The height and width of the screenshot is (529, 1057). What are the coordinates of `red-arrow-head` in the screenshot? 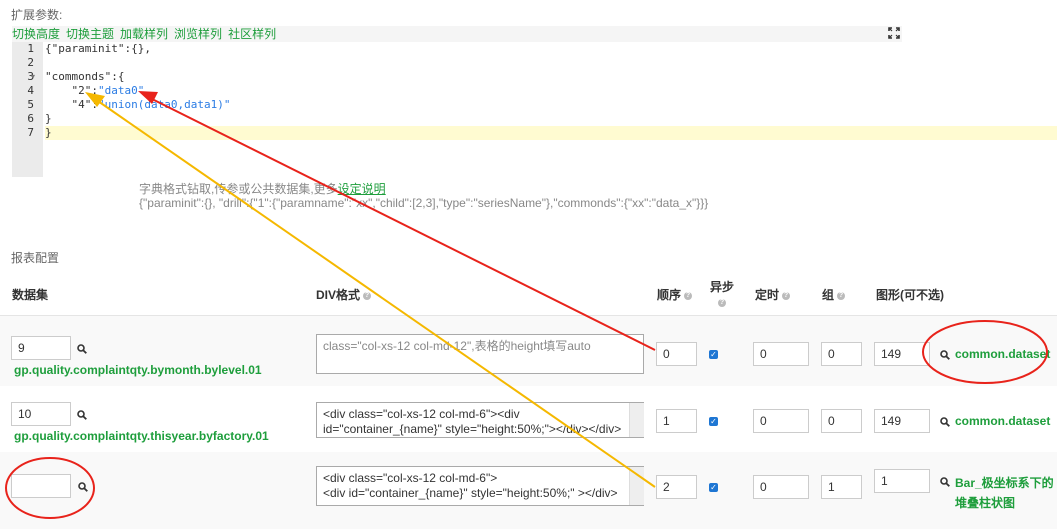 It's located at (148, 97).